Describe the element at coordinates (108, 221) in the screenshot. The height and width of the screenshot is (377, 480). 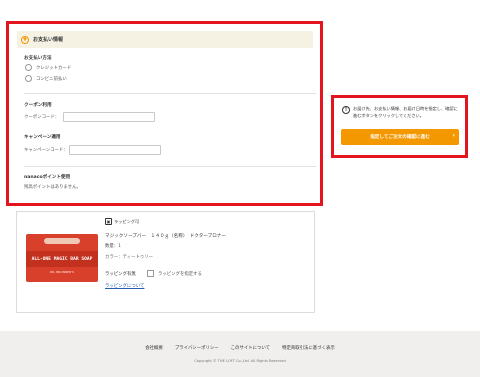
I see `gift-icon: ▣` at that location.